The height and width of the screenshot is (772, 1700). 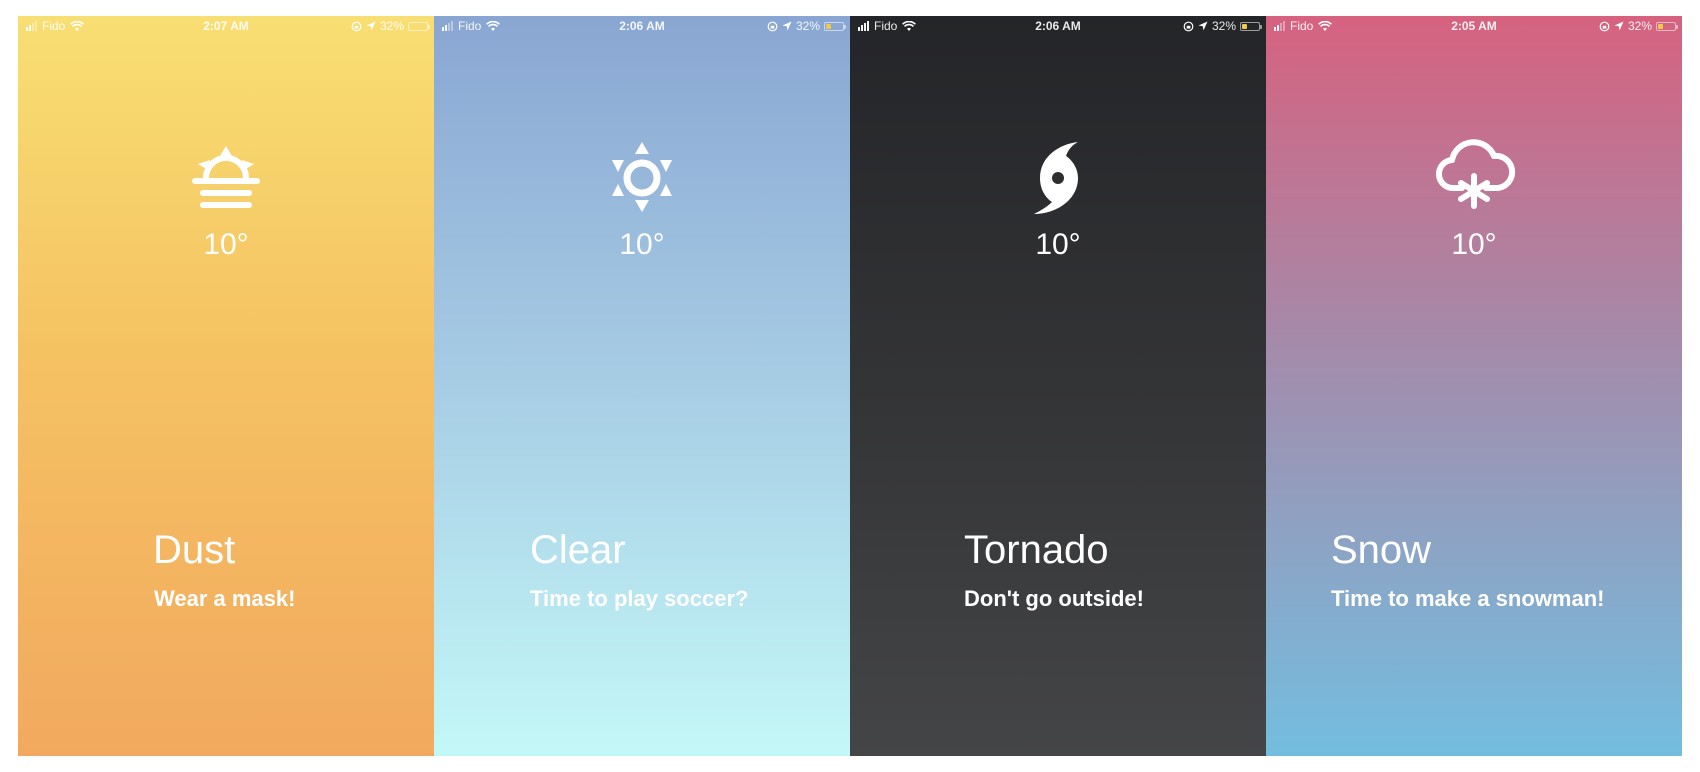 I want to click on advice-message: Don't go outside!, so click(x=1054, y=598).